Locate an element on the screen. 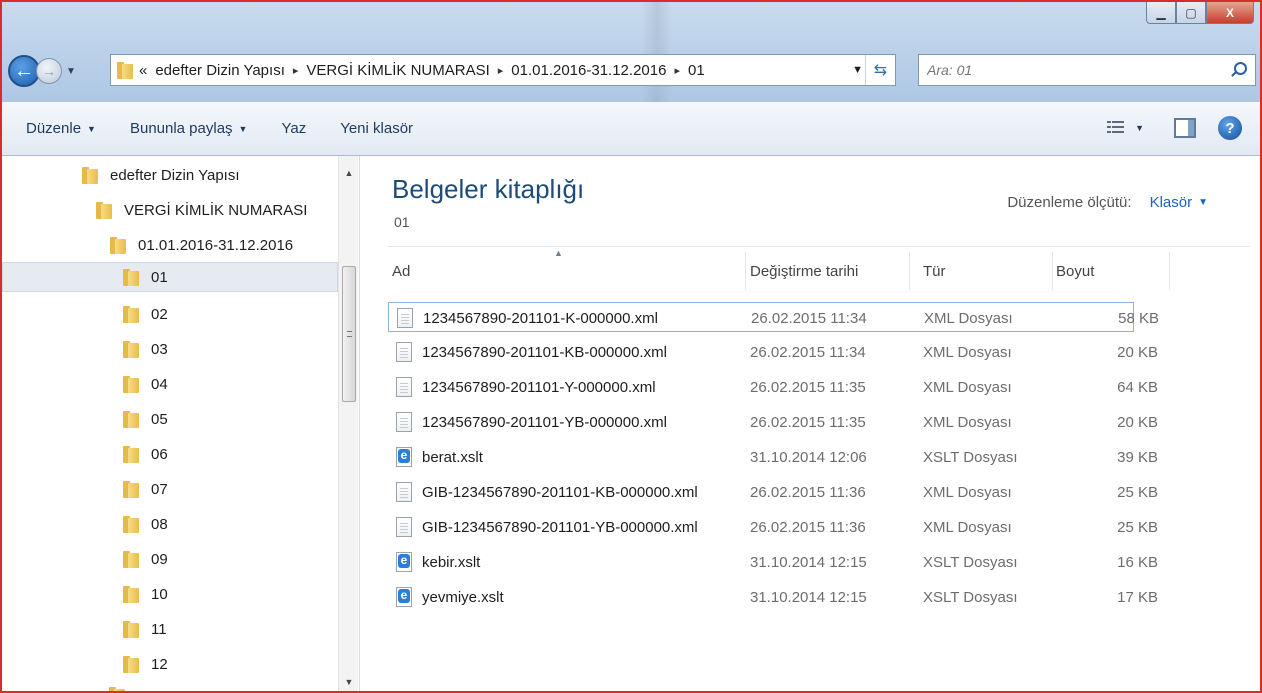  nav-scrollbar: ▲ ▼ is located at coordinates (348, 423).